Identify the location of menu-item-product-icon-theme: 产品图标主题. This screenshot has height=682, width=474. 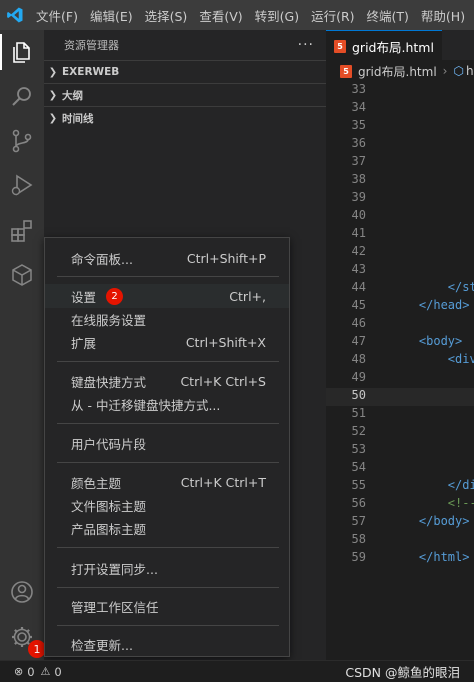
(167, 528).